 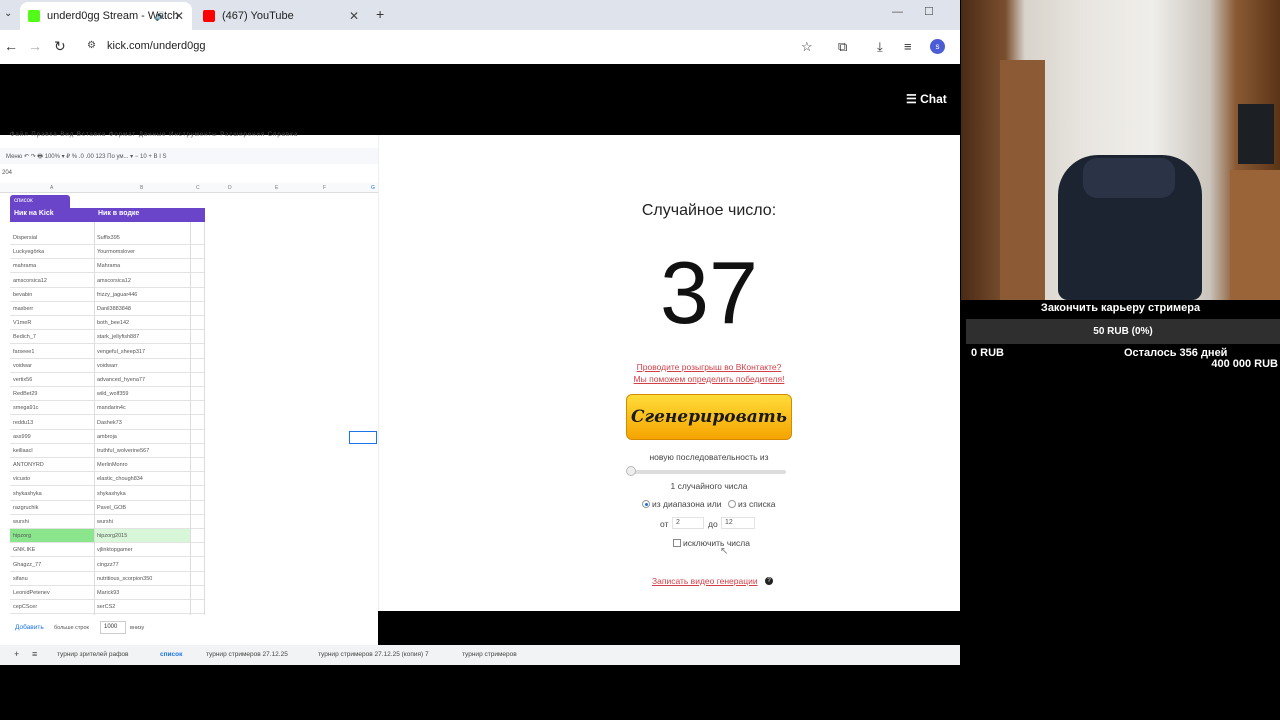 I want to click on tab-youtube: (467) YouTube ✕, so click(x=281, y=16).